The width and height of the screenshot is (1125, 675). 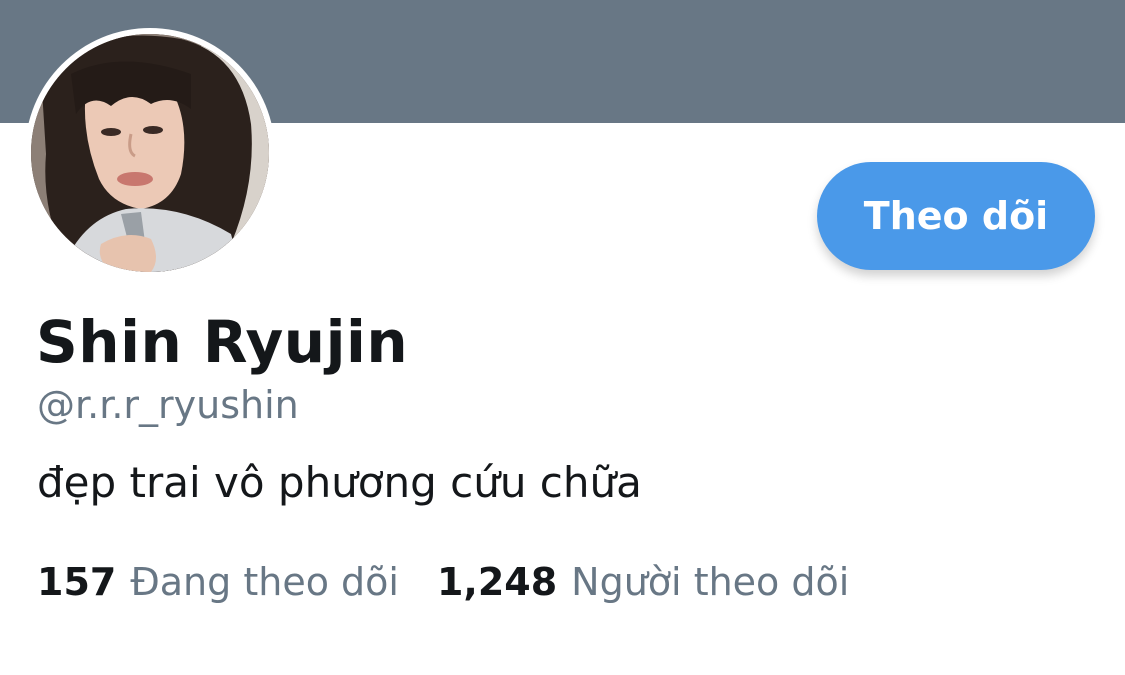 I want to click on profile-bio: đẹp trai vô phương cứu chữa, so click(x=339, y=482).